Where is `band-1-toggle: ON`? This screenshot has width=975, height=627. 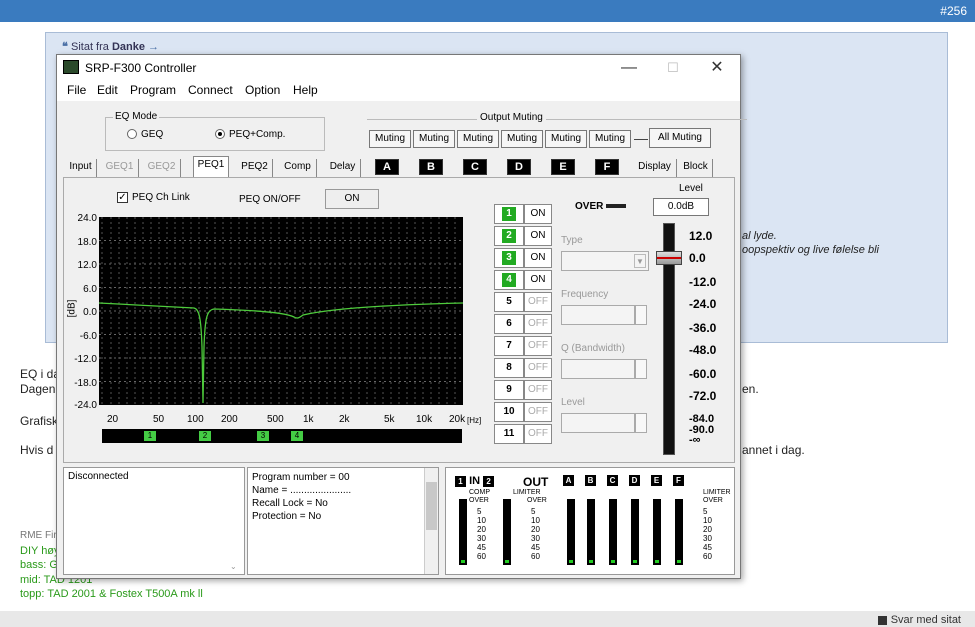
band-1-toggle: ON is located at coordinates (538, 214).